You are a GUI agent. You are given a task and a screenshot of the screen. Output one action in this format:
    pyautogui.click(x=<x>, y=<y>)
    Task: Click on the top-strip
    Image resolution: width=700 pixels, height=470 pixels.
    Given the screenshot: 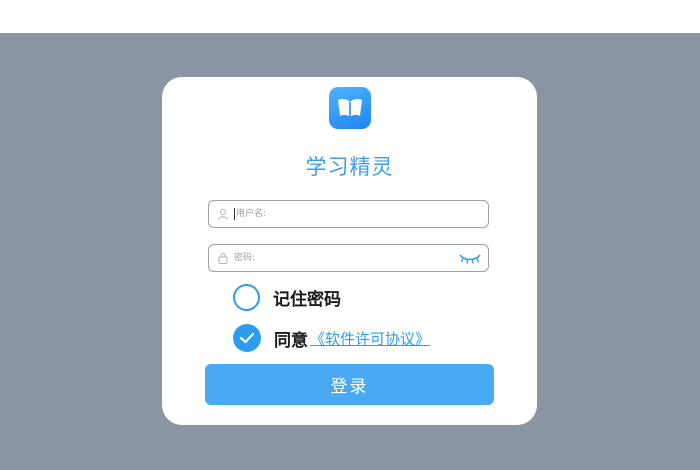 What is the action you would take?
    pyautogui.click(x=350, y=16)
    